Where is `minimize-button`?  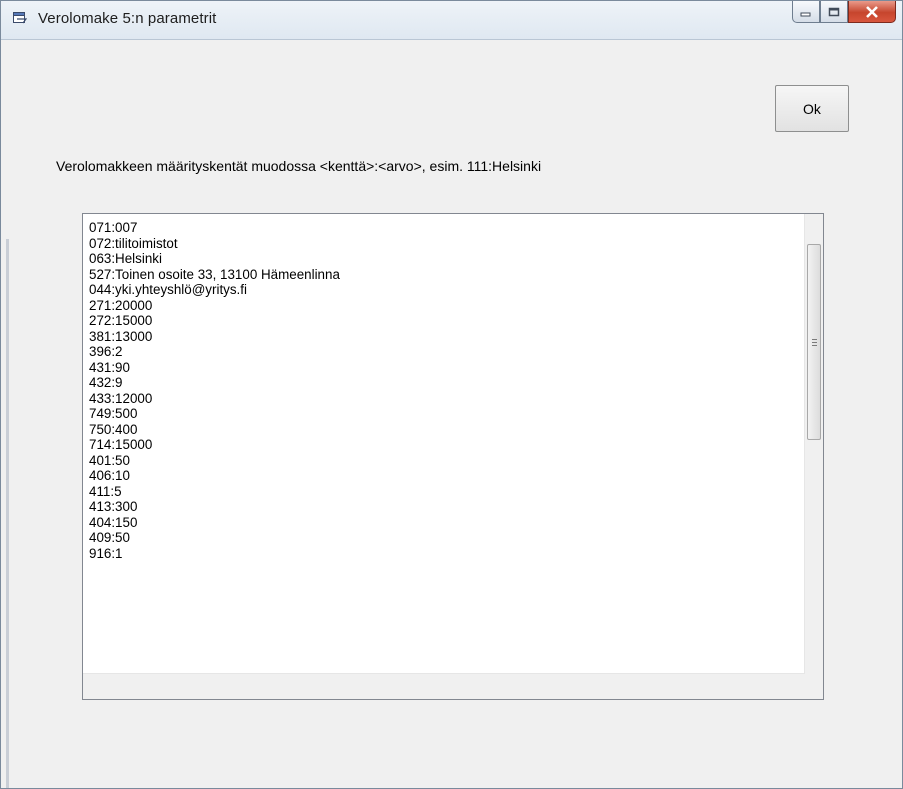
minimize-button is located at coordinates (806, 12).